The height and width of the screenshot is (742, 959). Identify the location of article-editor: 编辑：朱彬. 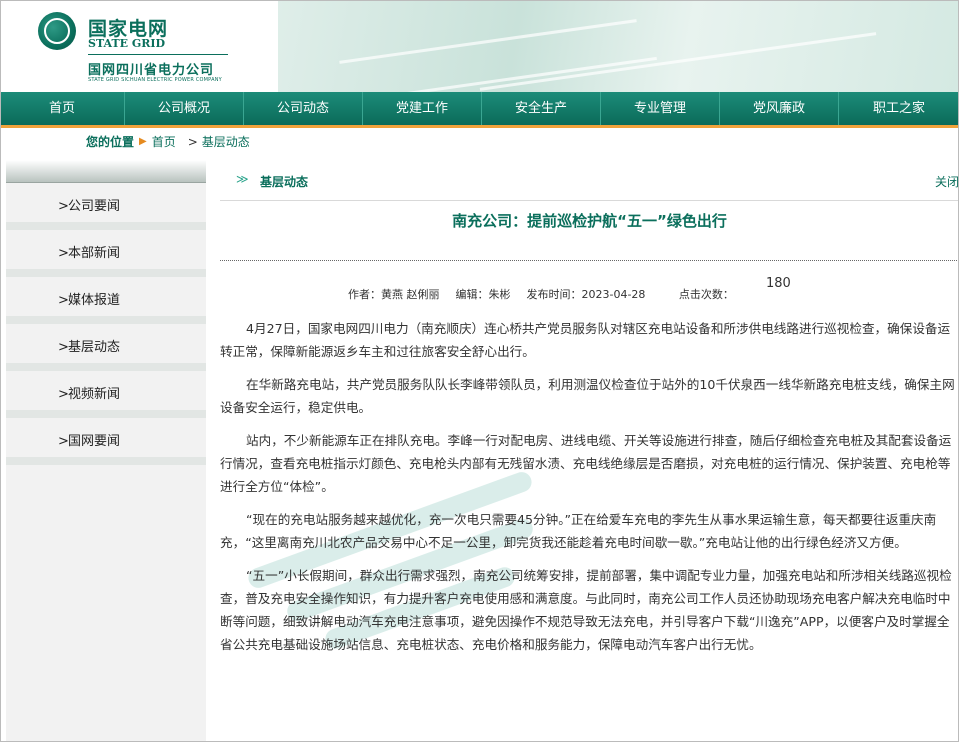
(483, 294).